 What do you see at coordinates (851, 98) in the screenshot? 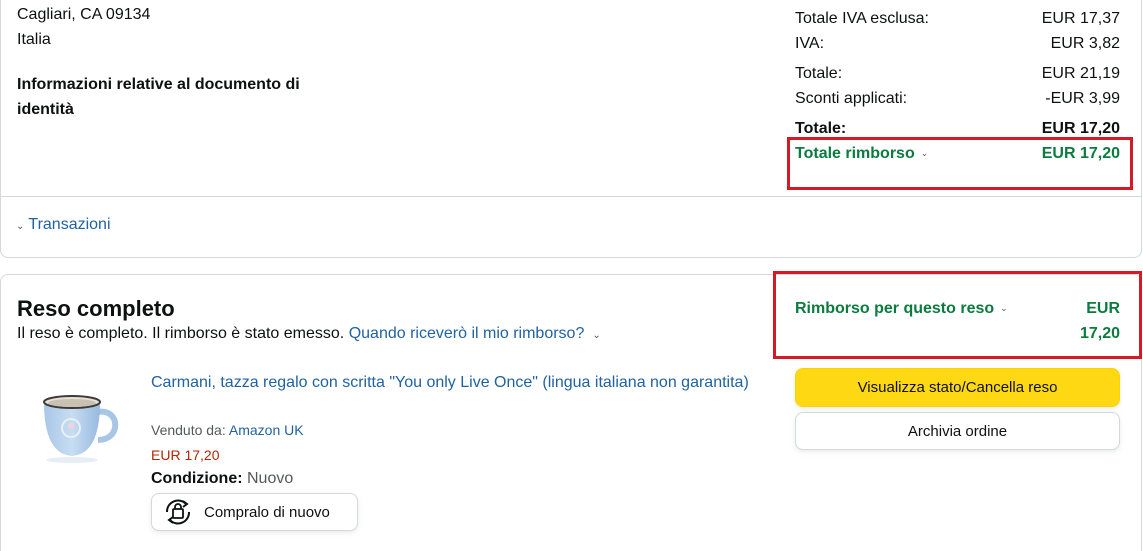
I see `summary-label: Sconti applicati:` at bounding box center [851, 98].